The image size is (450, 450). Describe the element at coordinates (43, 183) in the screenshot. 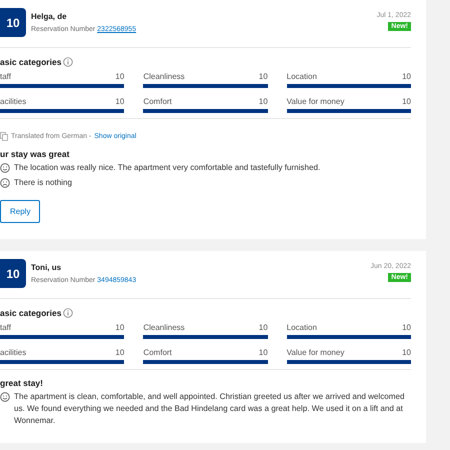

I see `review-text: There is nothing` at that location.